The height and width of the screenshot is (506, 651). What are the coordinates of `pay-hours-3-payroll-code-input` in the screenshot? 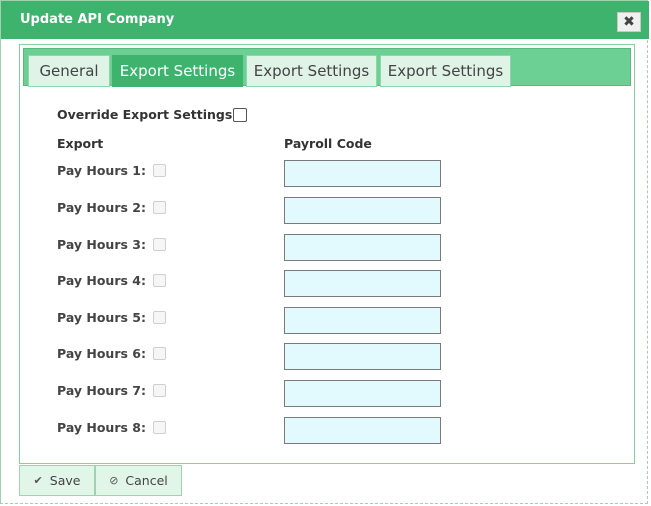 It's located at (362, 247).